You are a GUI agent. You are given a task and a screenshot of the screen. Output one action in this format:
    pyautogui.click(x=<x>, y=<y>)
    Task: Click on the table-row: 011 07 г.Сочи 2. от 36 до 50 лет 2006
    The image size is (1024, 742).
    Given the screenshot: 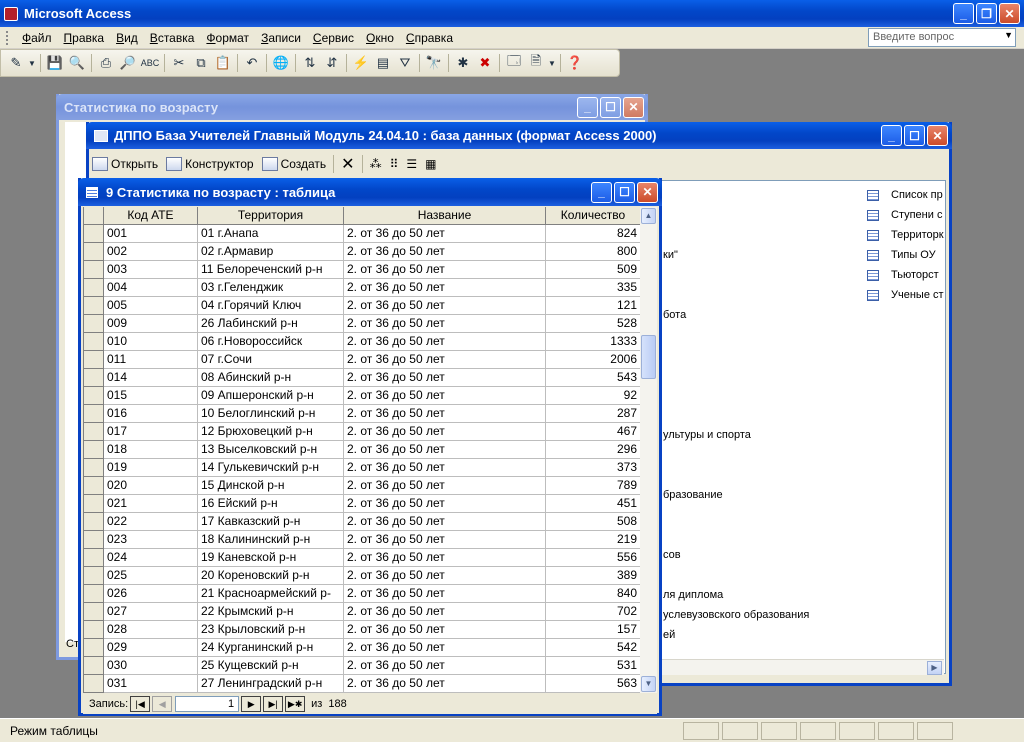 What is the action you would take?
    pyautogui.click(x=362, y=360)
    